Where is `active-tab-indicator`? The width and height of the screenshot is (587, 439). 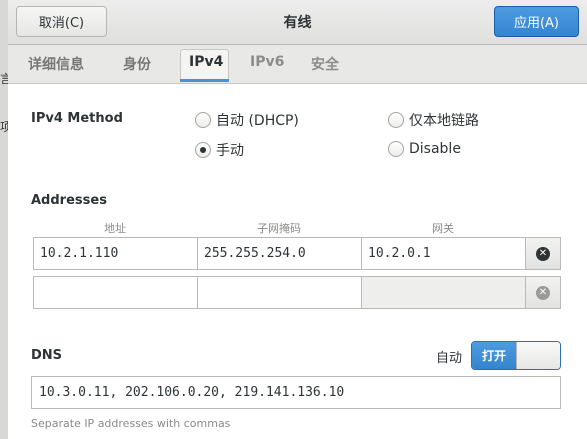
active-tab-indicator is located at coordinates (204, 80).